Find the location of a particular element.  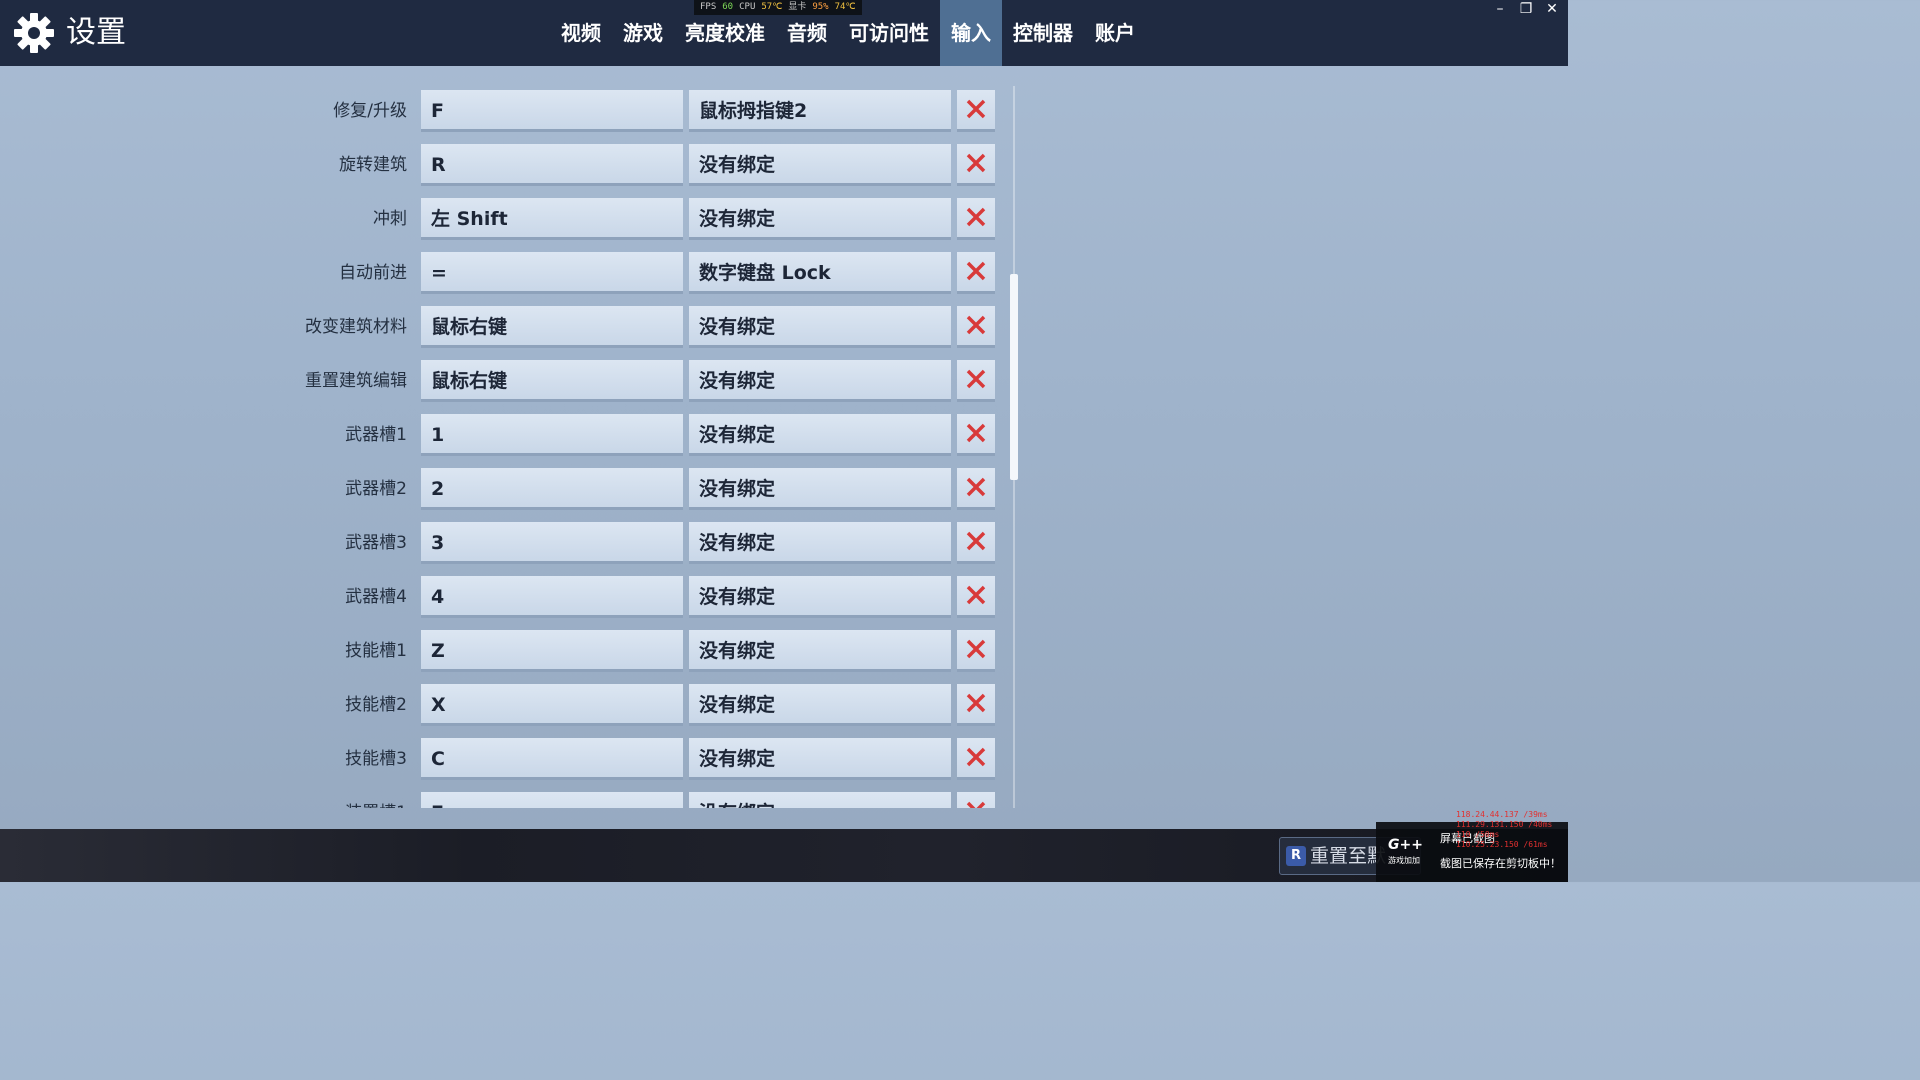

binding-row: 旋转建筑 R 没有绑定 is located at coordinates (500, 165).